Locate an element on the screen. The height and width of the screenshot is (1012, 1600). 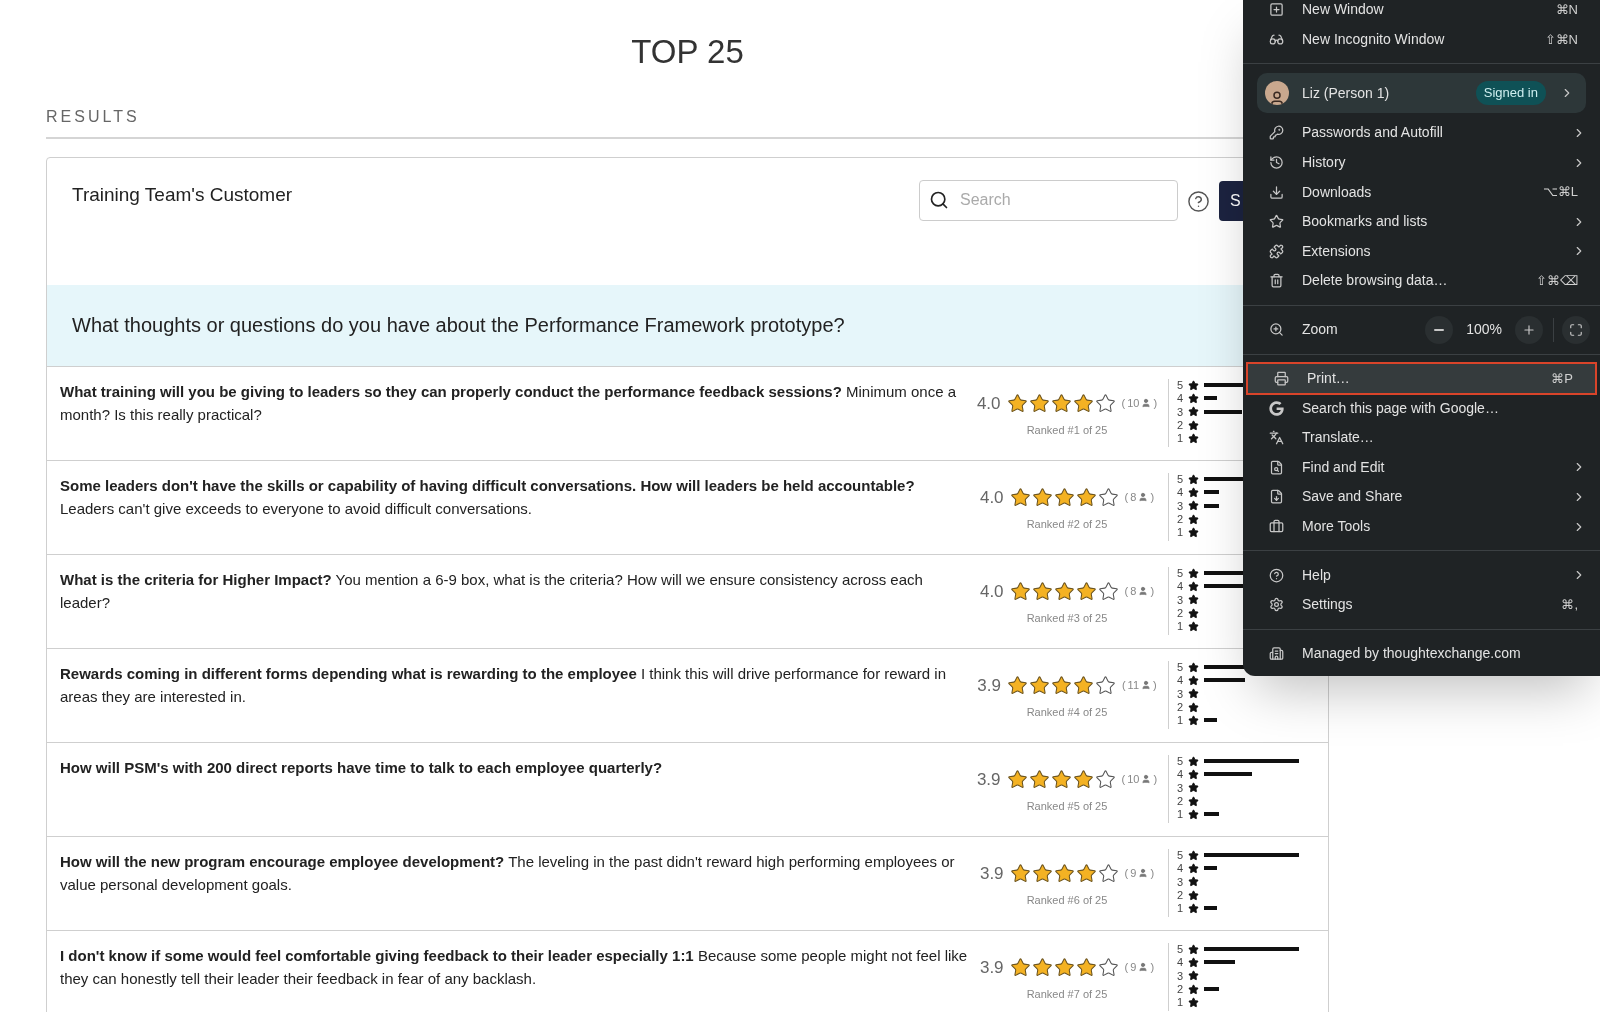
rank-label: Ranked #2 of 25 is located at coordinates (1067, 524).